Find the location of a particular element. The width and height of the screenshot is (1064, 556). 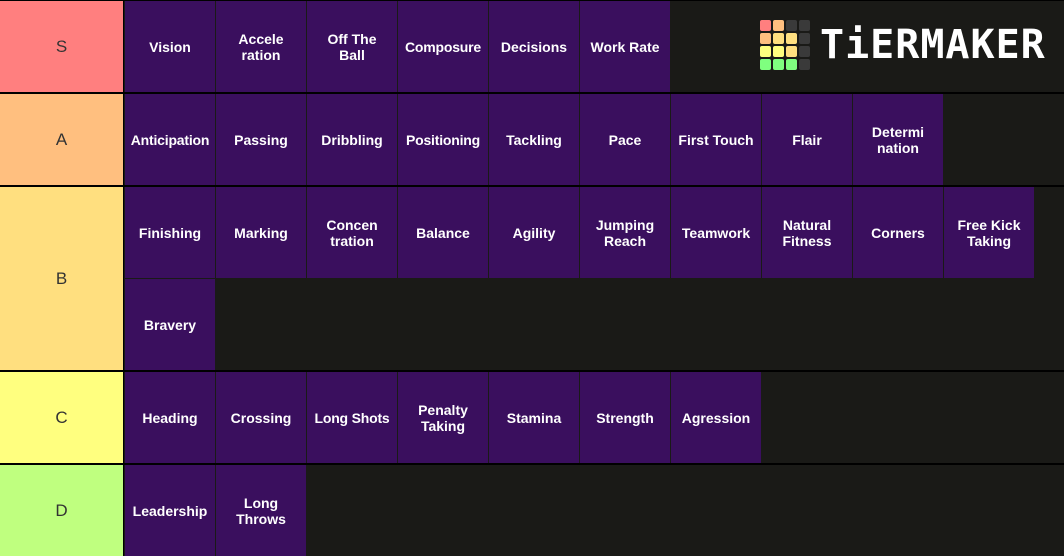

tier-item: Corners is located at coordinates (898, 232).